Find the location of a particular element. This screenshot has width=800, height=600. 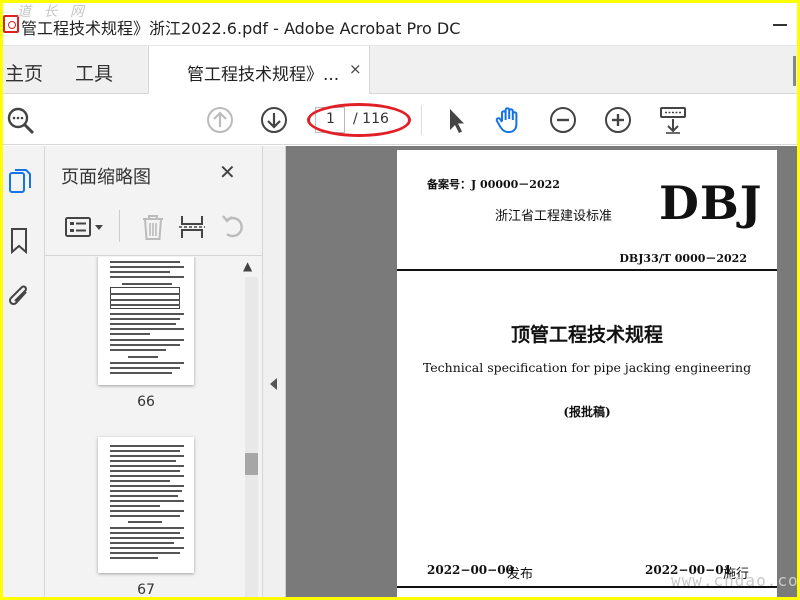

navigation-rail is located at coordinates (24, 371).